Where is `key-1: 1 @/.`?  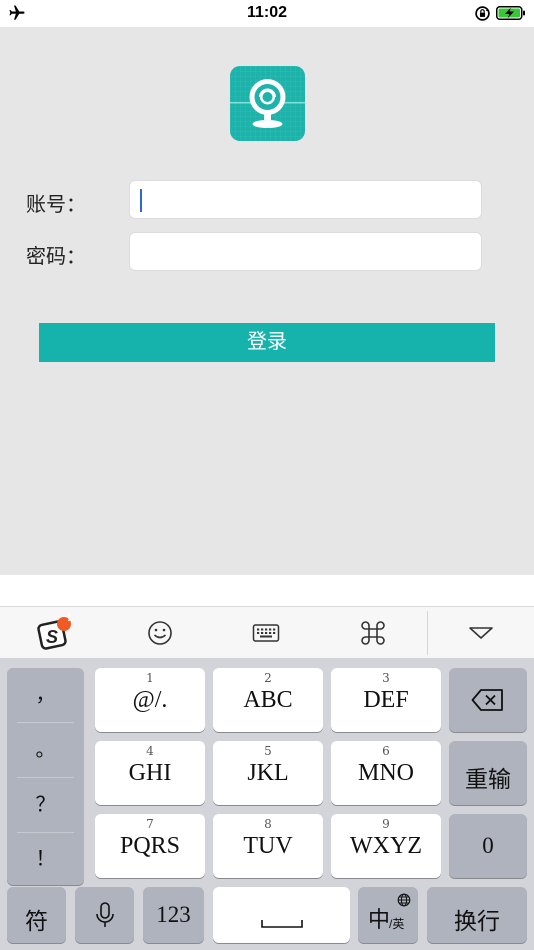 key-1: 1 @/. is located at coordinates (150, 700).